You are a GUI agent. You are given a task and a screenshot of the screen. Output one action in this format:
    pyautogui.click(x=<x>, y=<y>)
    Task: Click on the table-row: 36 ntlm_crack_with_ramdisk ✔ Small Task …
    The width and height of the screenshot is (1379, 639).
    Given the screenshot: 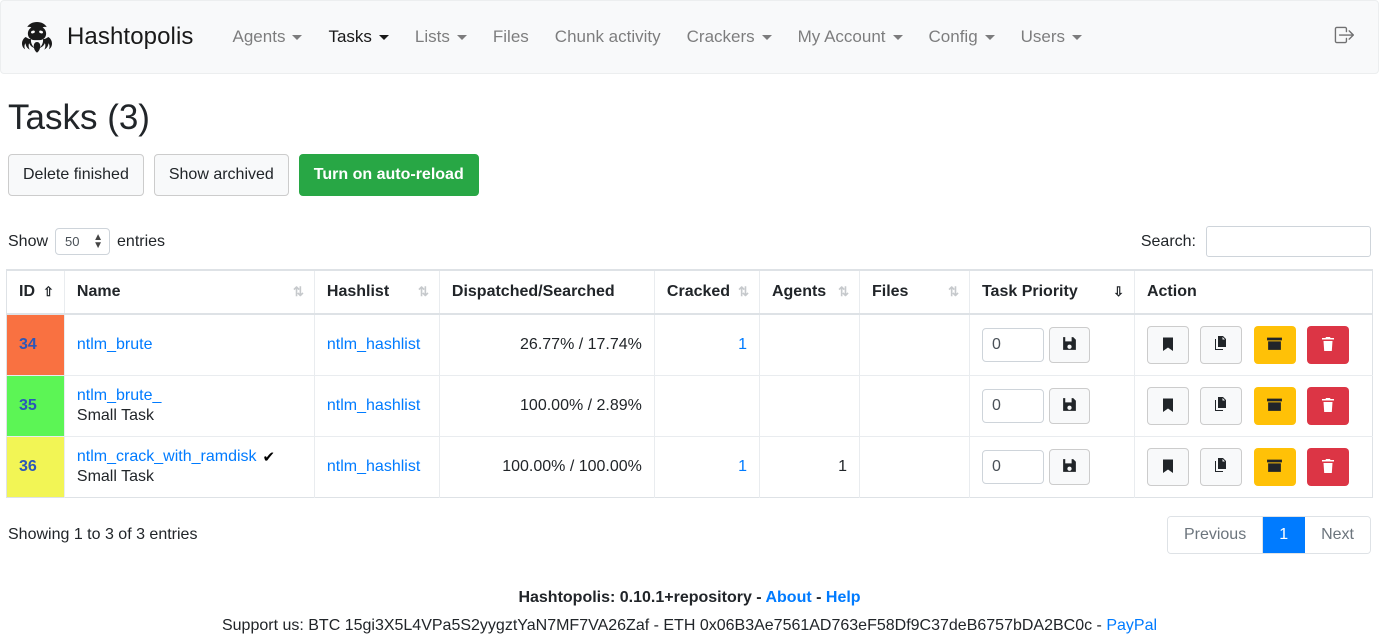 What is the action you would take?
    pyautogui.click(x=689, y=467)
    